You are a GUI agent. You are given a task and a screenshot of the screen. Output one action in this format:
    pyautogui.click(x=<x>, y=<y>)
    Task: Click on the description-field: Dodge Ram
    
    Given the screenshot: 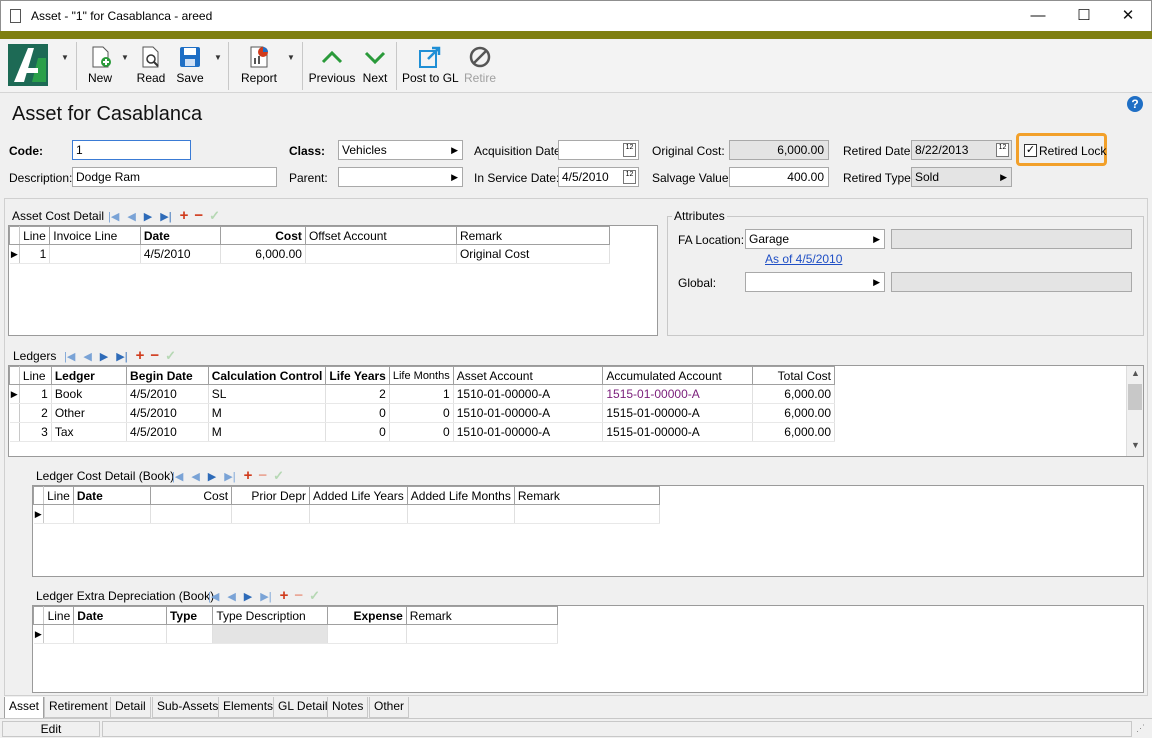 What is the action you would take?
    pyautogui.click(x=174, y=177)
    